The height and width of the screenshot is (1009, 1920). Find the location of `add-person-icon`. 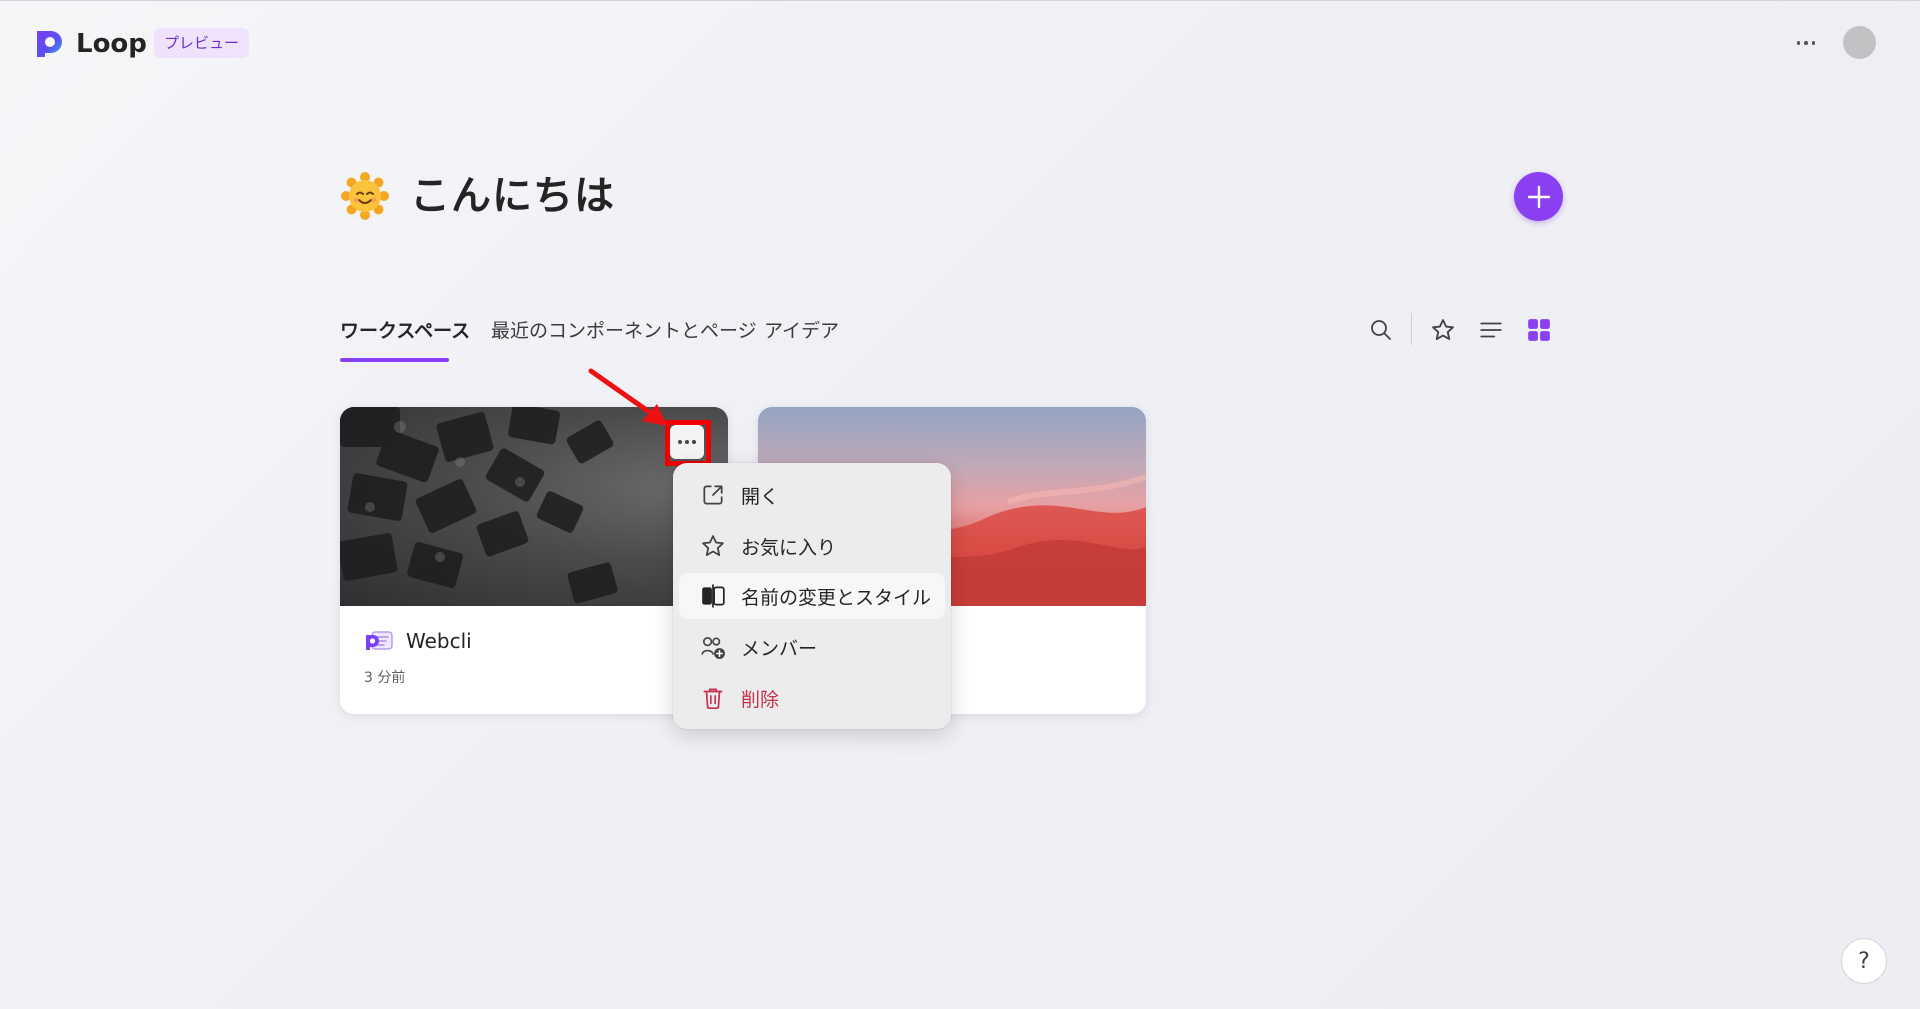

add-person-icon is located at coordinates (713, 647).